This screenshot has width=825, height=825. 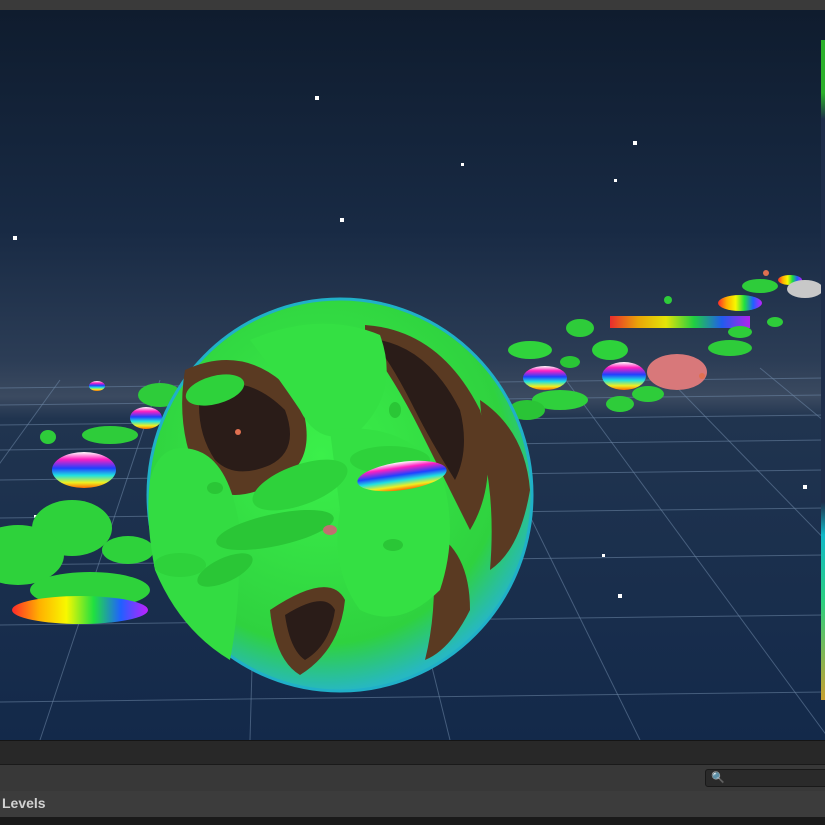 I want to click on search-icon: 🔍, so click(x=718, y=777).